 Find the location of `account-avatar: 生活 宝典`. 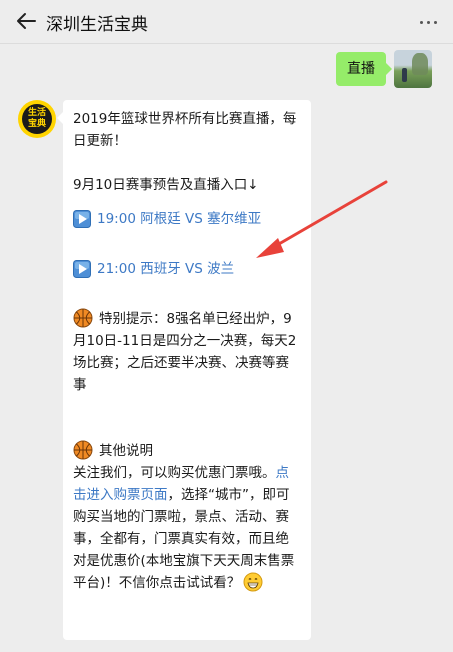

account-avatar: 生活 宝典 is located at coordinates (37, 119).